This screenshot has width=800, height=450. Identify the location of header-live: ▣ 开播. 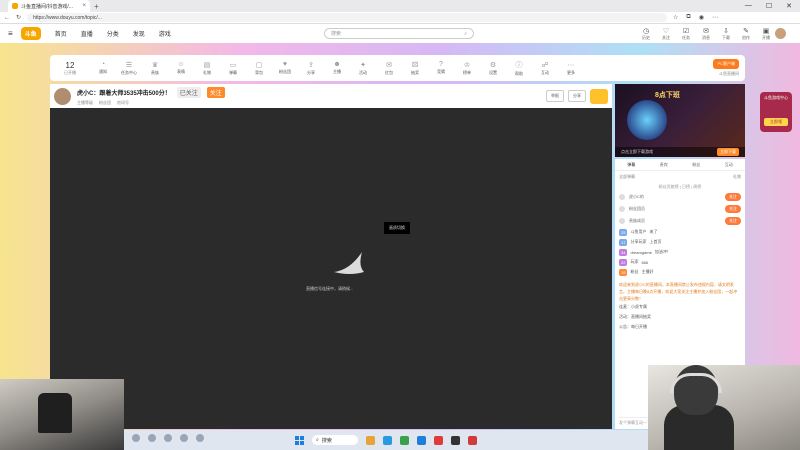
(766, 34).